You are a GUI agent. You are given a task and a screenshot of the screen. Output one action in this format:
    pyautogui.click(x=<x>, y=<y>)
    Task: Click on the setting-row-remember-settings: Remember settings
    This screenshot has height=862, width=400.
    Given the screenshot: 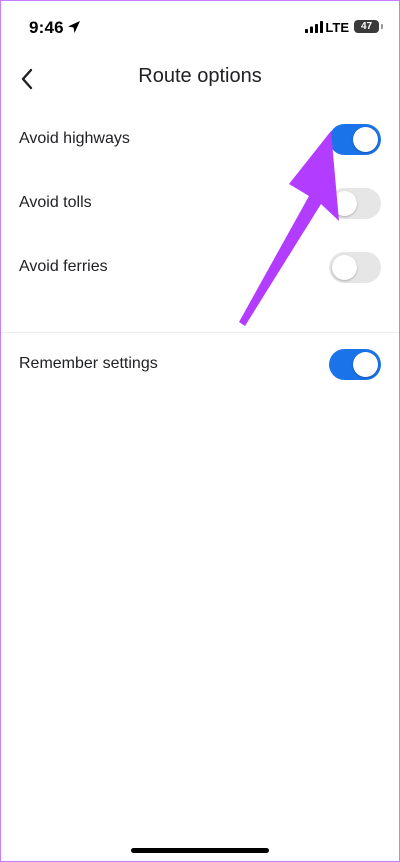 What is the action you would take?
    pyautogui.click(x=200, y=365)
    